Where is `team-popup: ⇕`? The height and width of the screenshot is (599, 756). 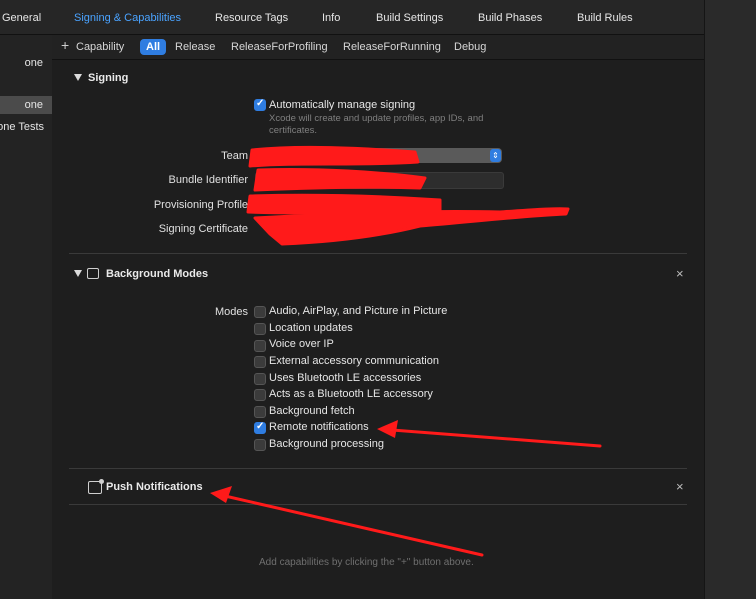
team-popup: ⇕ is located at coordinates (378, 155).